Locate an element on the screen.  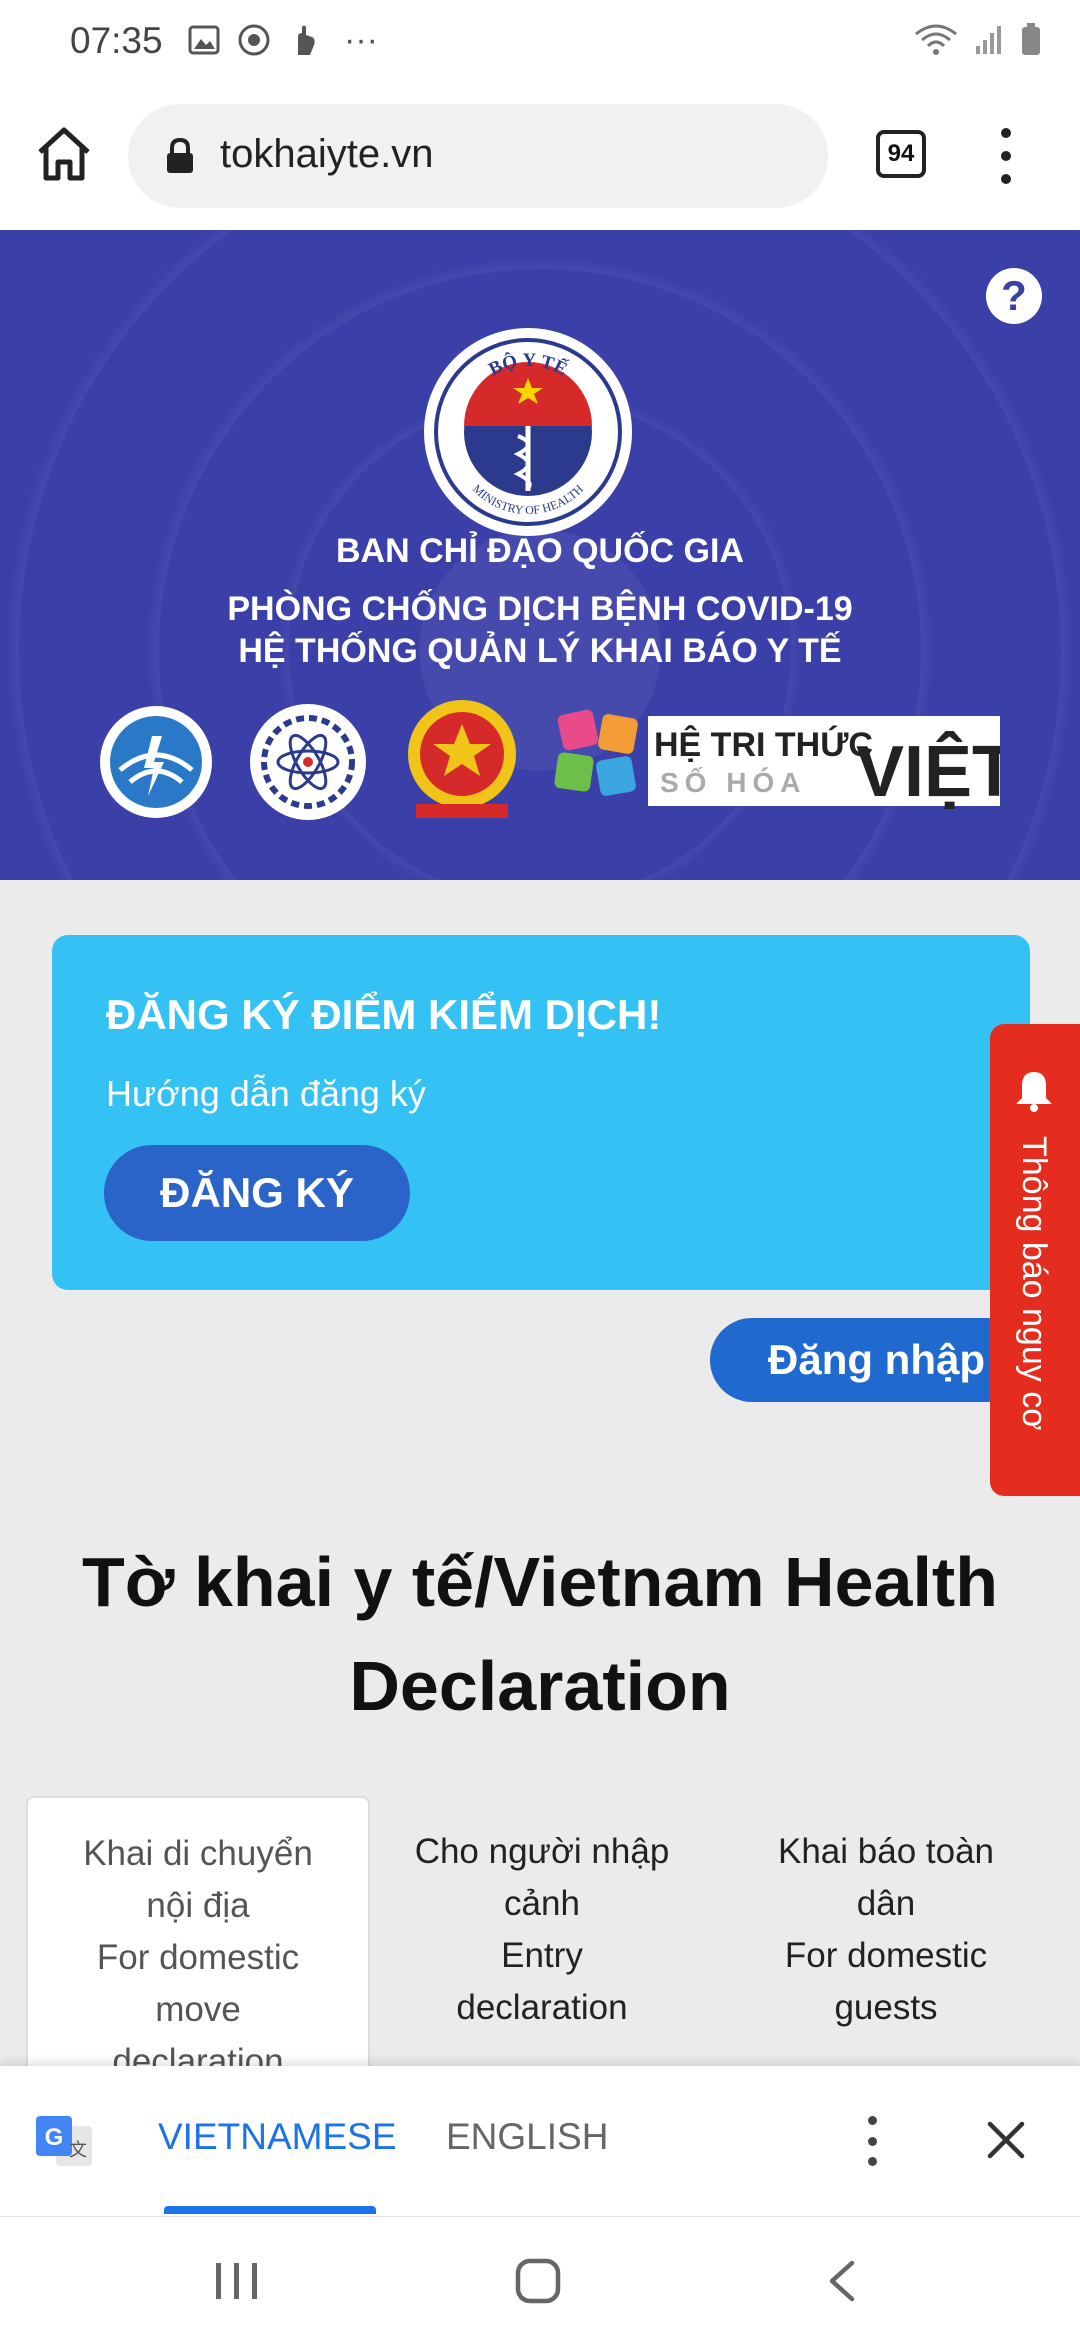
register-title: ĐĂNG KÝ ĐIỂM KIỂM DỊCH! is located at coordinates (384, 1014).